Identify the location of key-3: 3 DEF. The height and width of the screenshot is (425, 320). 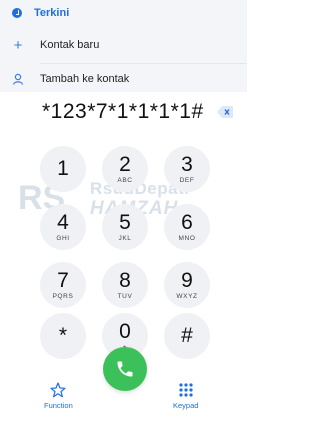
(187, 169).